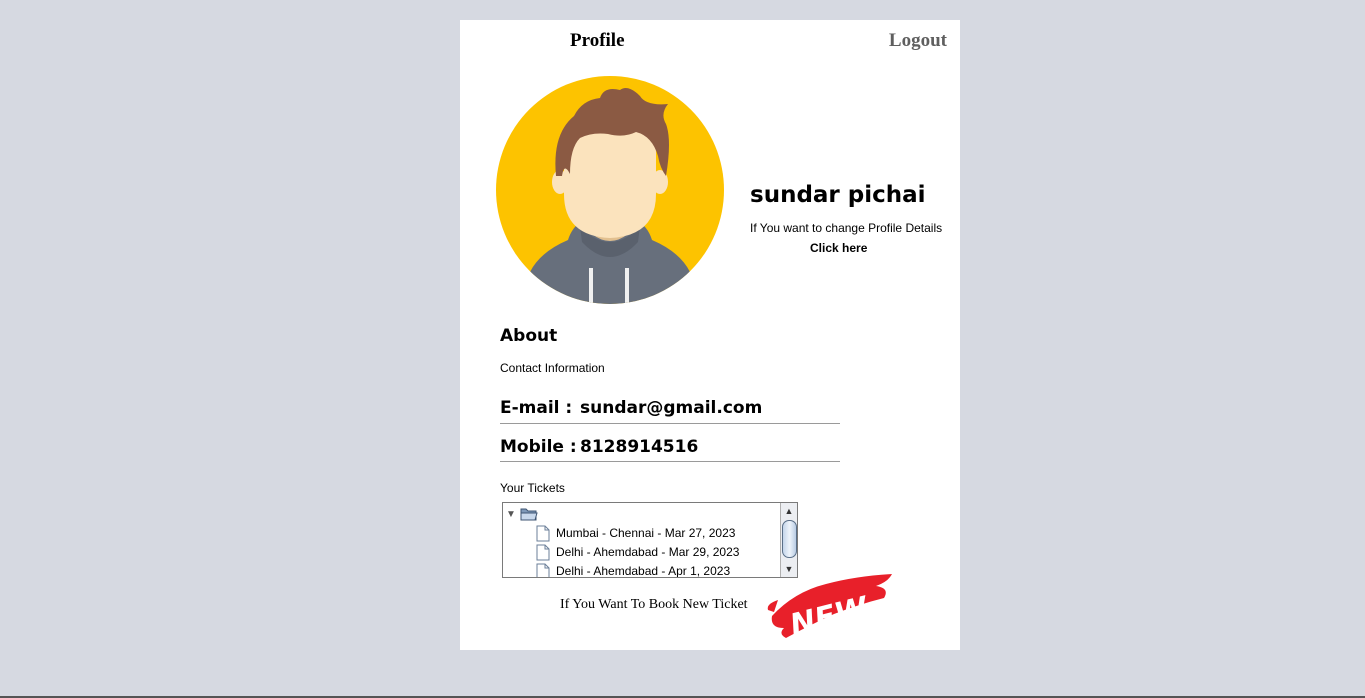  I want to click on tickets-label: Your Tickets, so click(532, 488).